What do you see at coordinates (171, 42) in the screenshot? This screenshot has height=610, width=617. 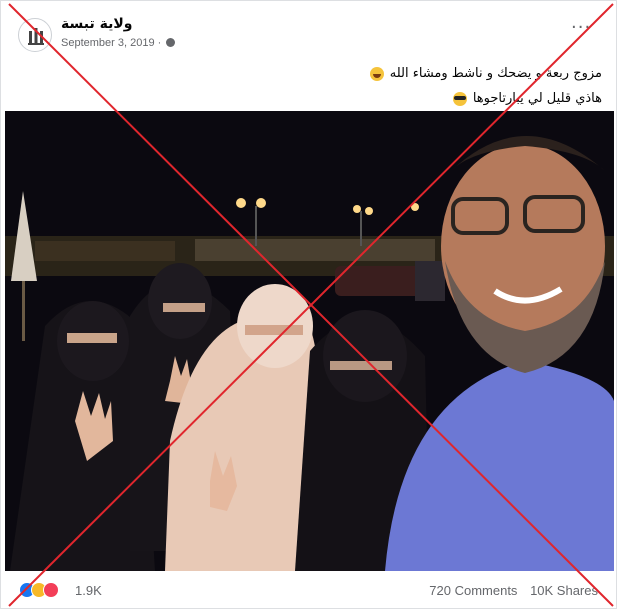 I see `globe-icon` at bounding box center [171, 42].